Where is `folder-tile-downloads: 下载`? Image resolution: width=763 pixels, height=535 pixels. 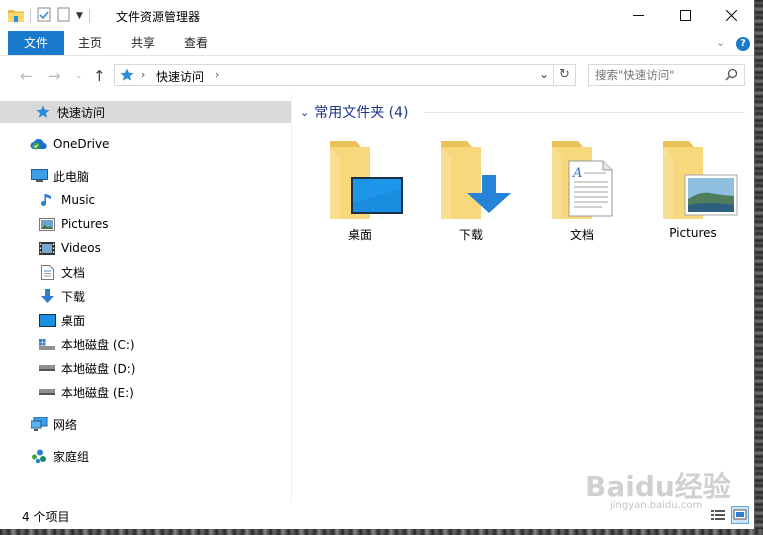 folder-tile-downloads: 下载 is located at coordinates (471, 192).